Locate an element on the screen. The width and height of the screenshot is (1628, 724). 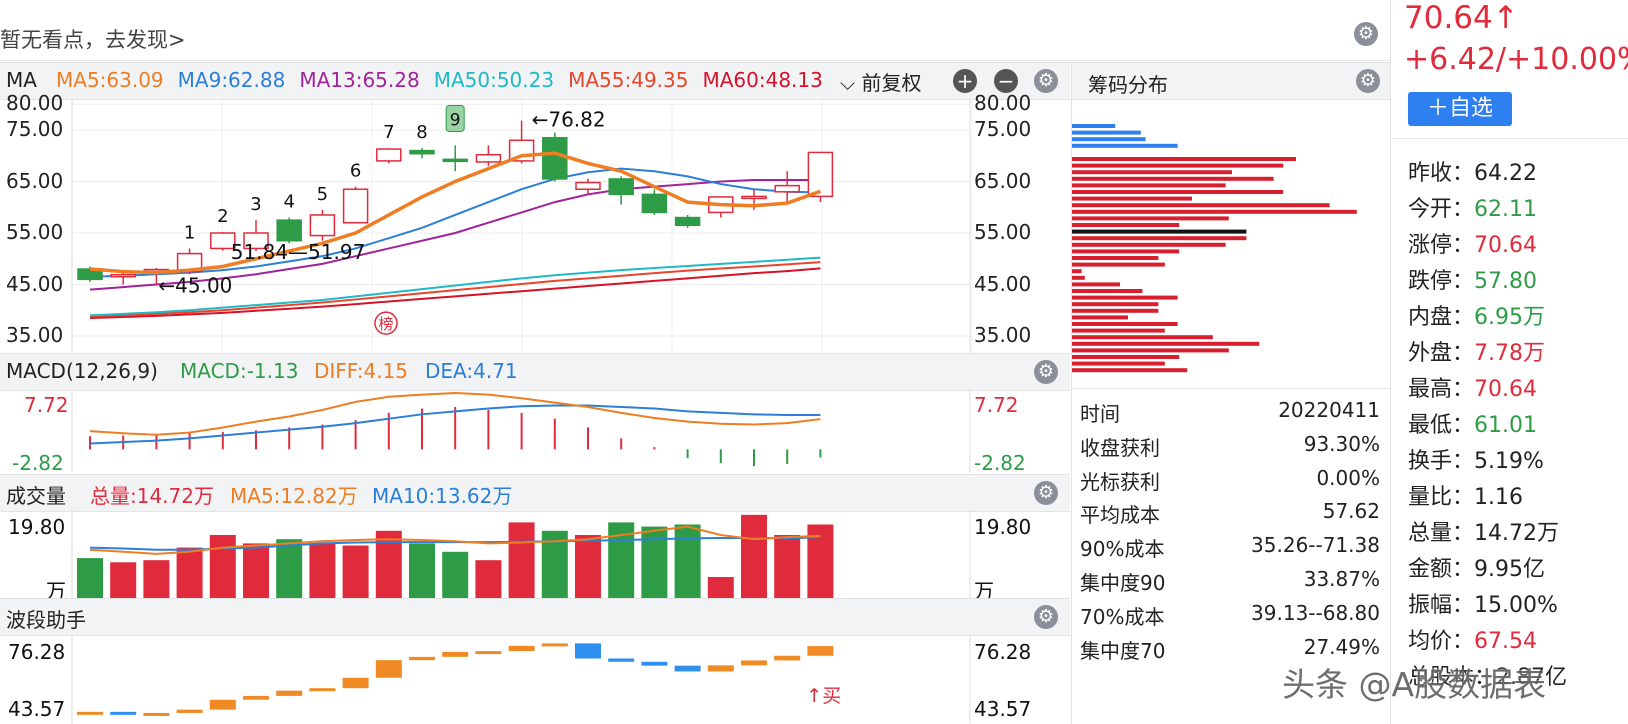
volume-total: 总量:14.72万 is located at coordinates (152, 496).